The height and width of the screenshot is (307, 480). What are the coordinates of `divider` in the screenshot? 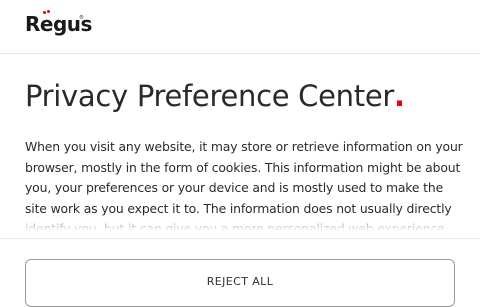 It's located at (240, 238).